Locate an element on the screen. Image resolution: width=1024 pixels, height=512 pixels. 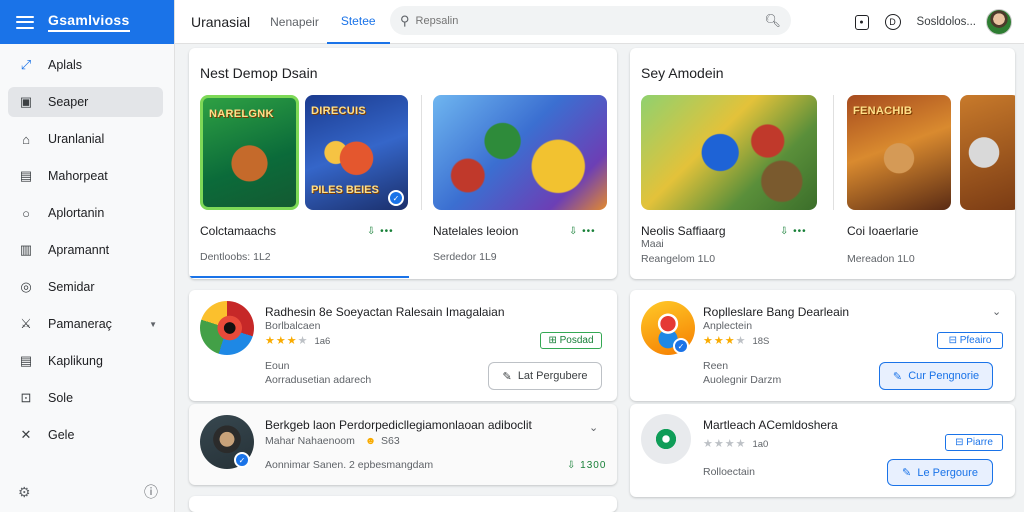
app-line3: Rolloectain is located at coordinates (729, 472).